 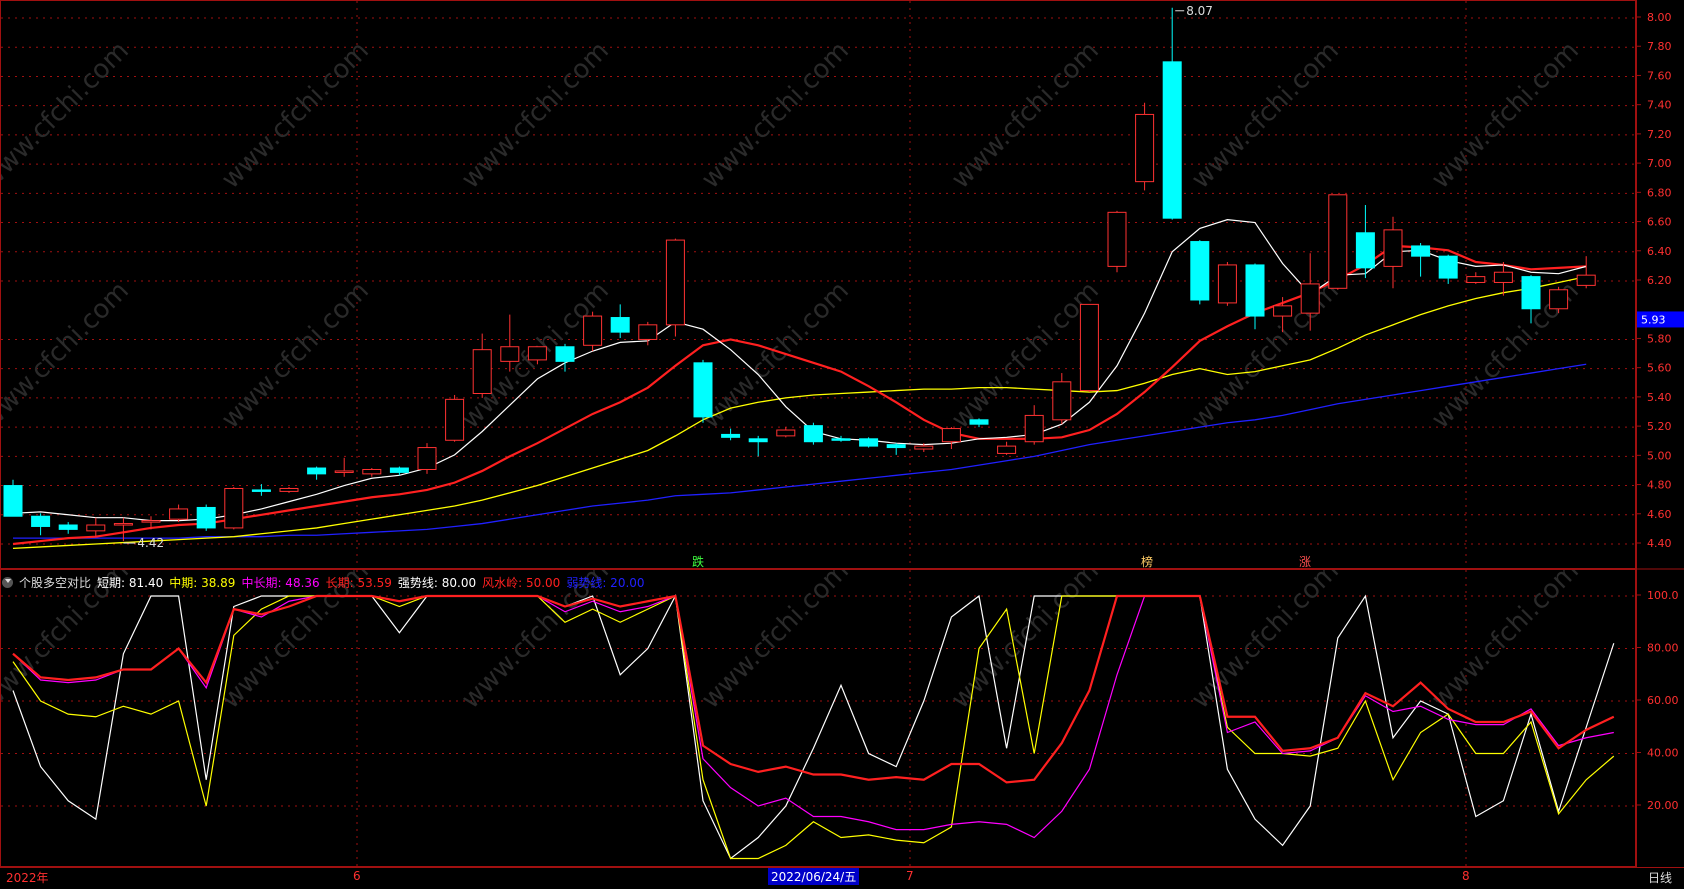 I want to click on dropdown-icon, so click(x=7, y=582).